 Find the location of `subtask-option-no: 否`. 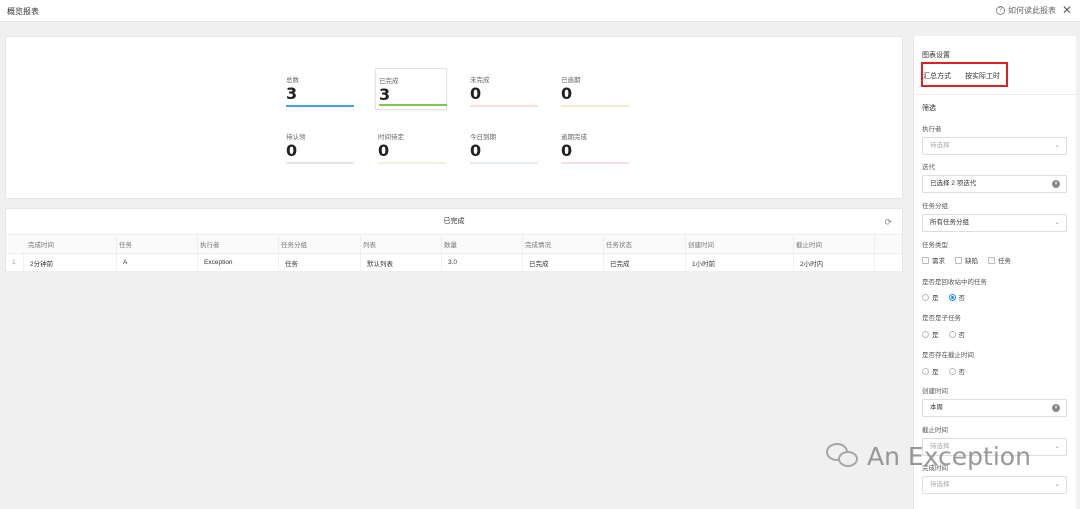

subtask-option-no: 否 is located at coordinates (956, 334).